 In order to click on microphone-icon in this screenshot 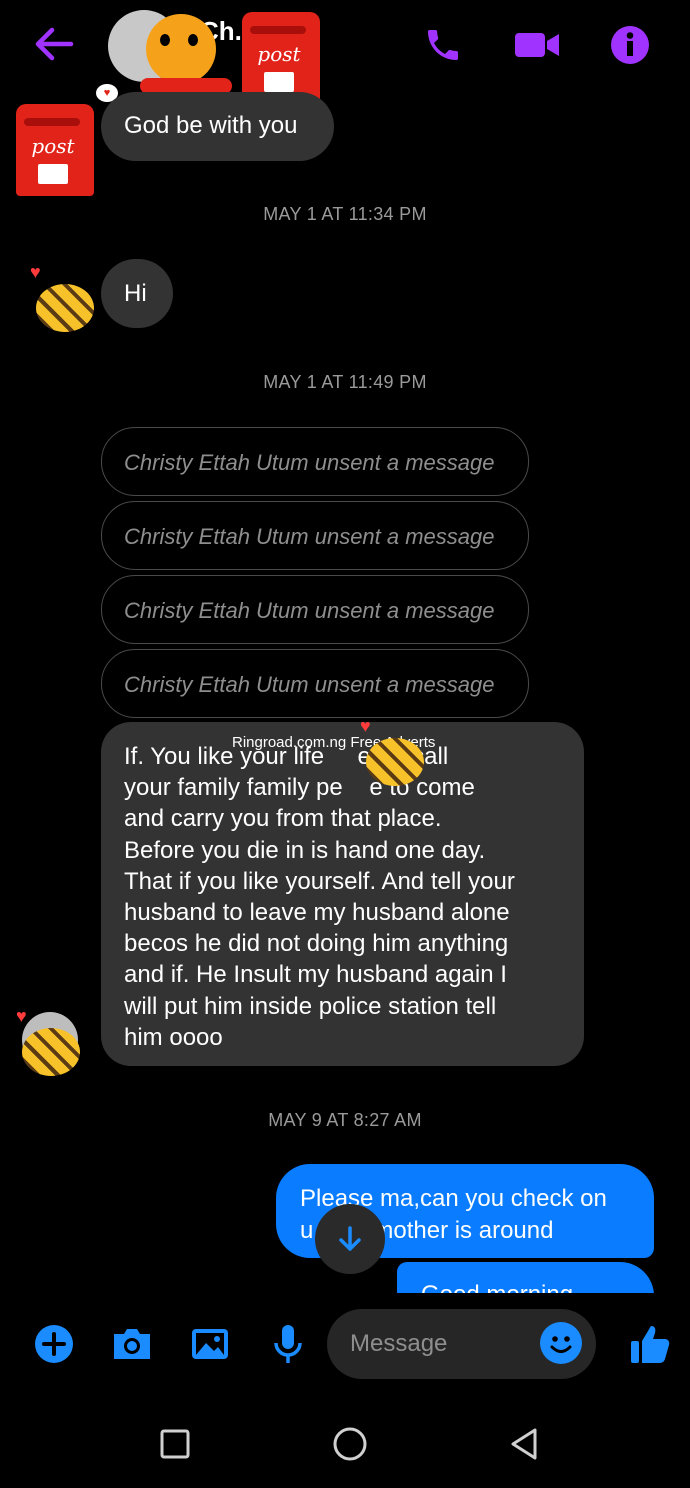, I will do `click(288, 1344)`.